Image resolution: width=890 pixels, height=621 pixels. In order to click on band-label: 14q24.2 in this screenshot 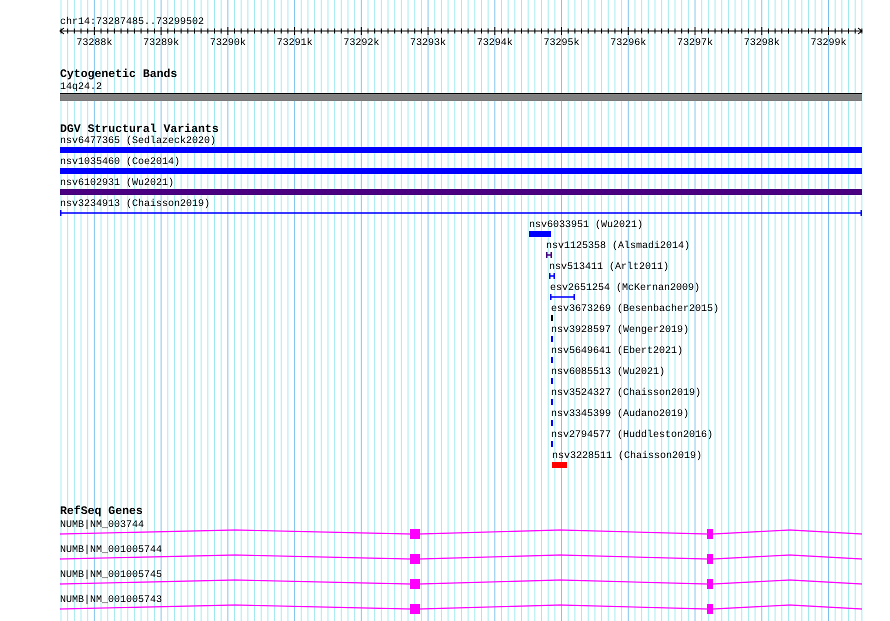, I will do `click(81, 87)`.